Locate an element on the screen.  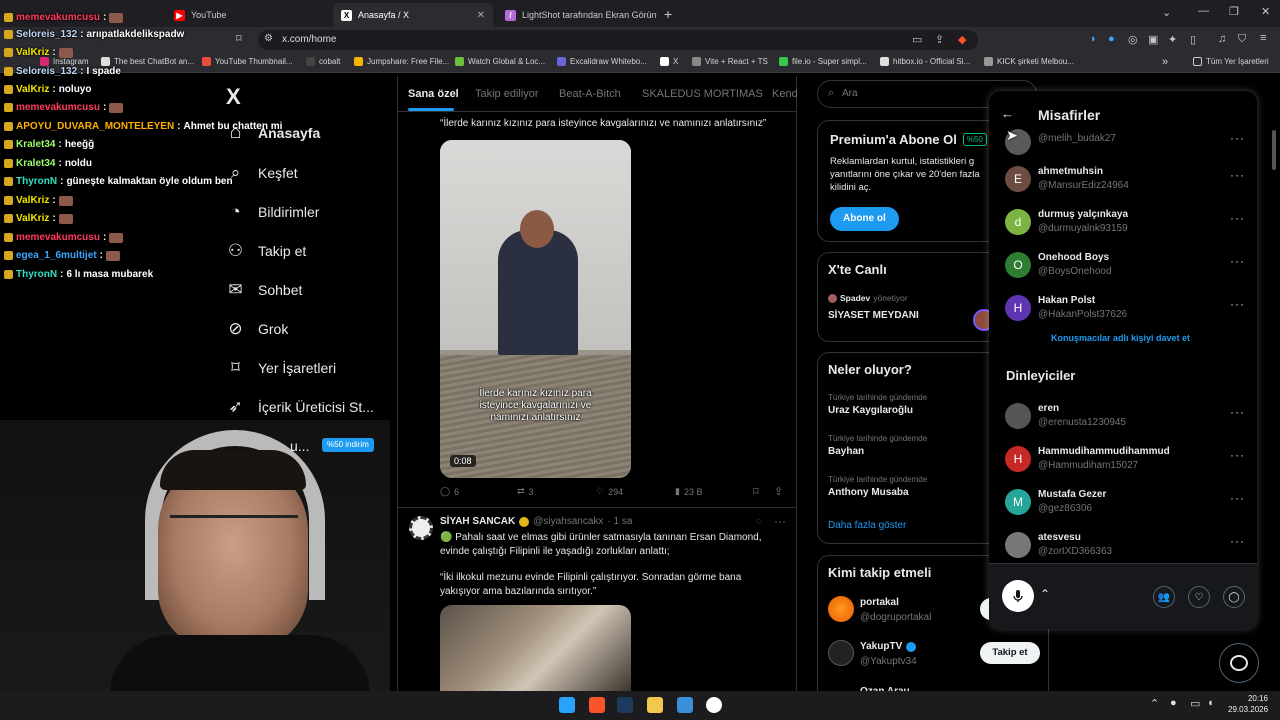
all-bookmarks-button: Tüm Yer İşaretleri is located at coordinates (1231, 61).